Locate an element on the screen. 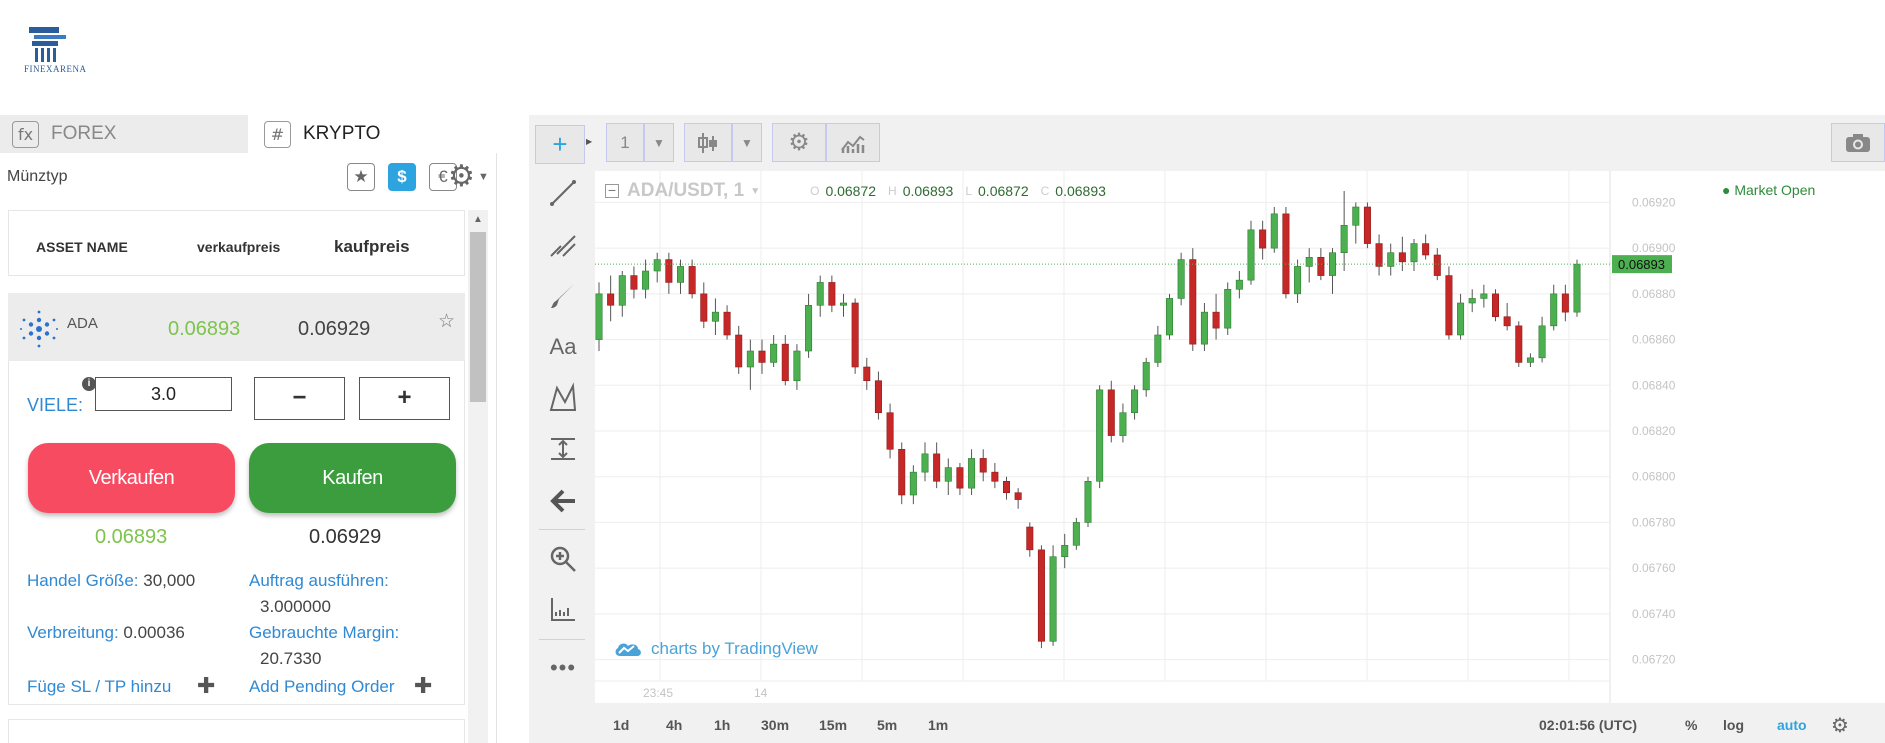  timeframe-4h: 4h is located at coordinates (674, 725).